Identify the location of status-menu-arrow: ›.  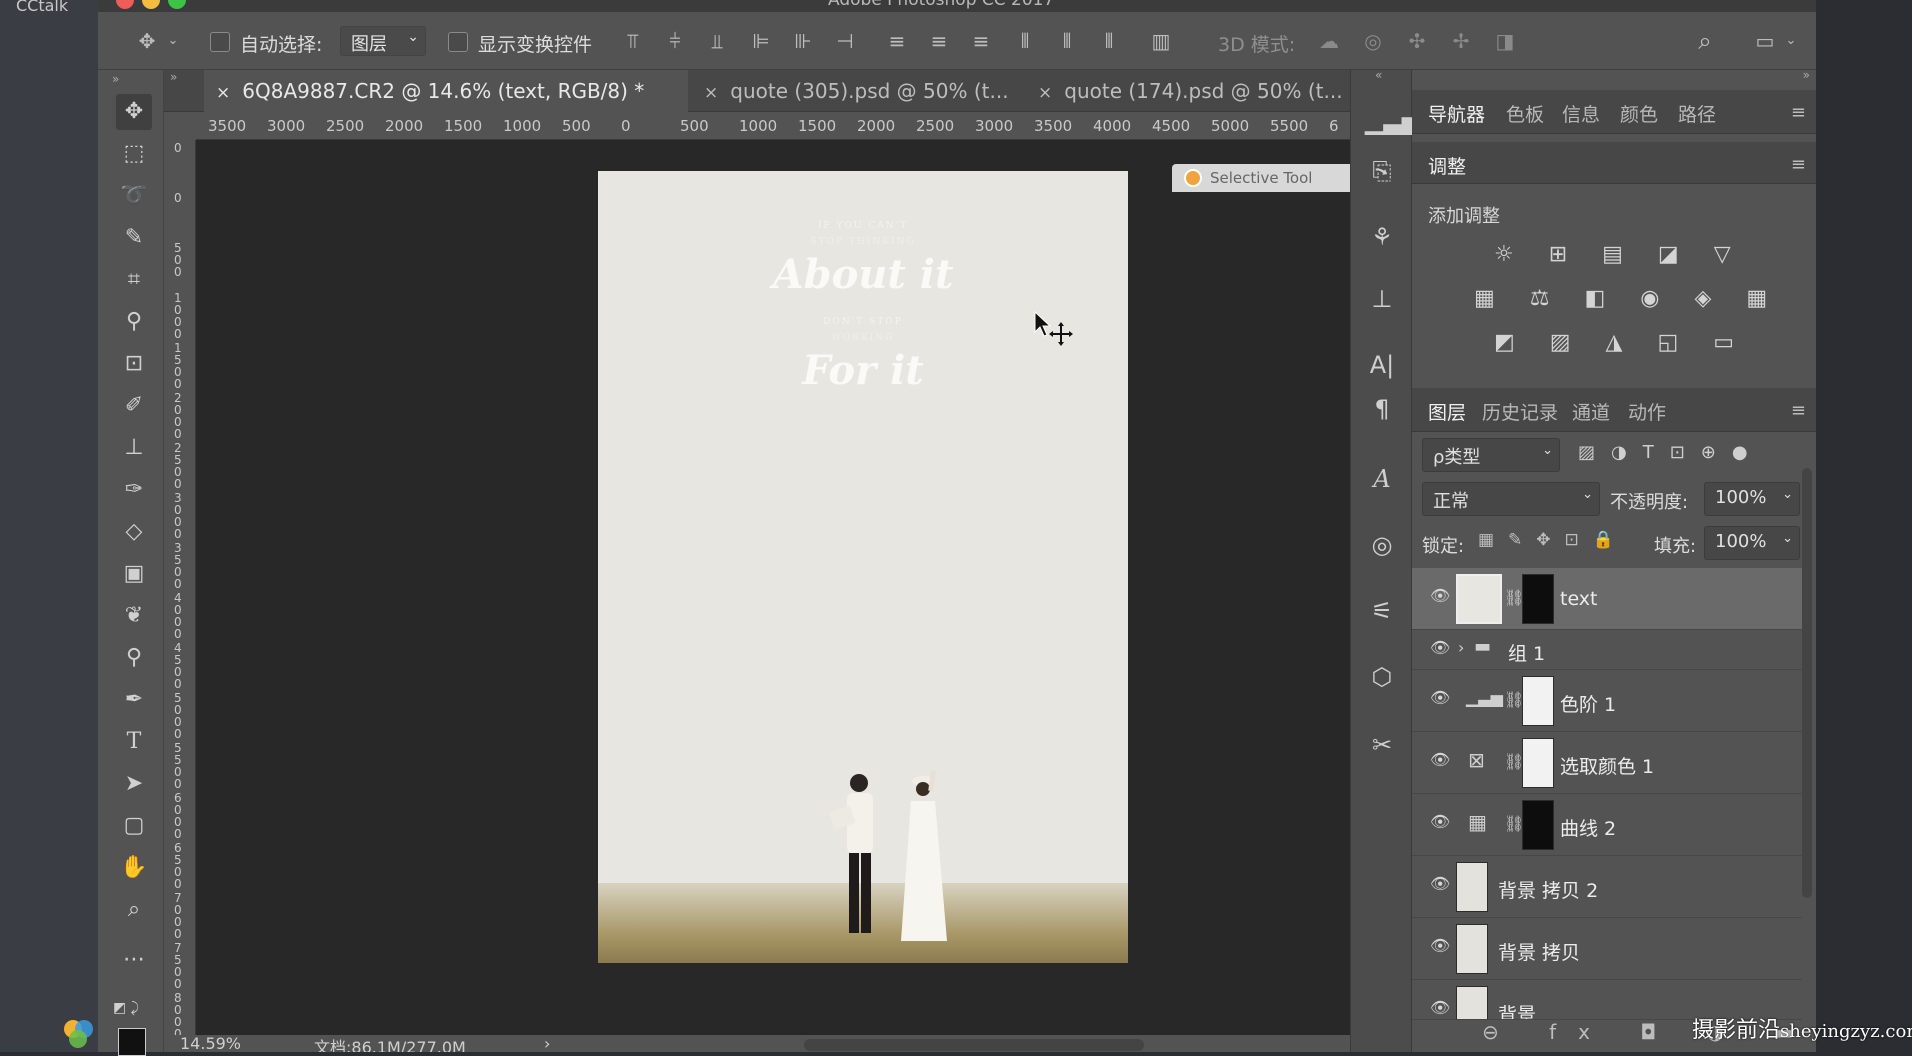
(547, 1043).